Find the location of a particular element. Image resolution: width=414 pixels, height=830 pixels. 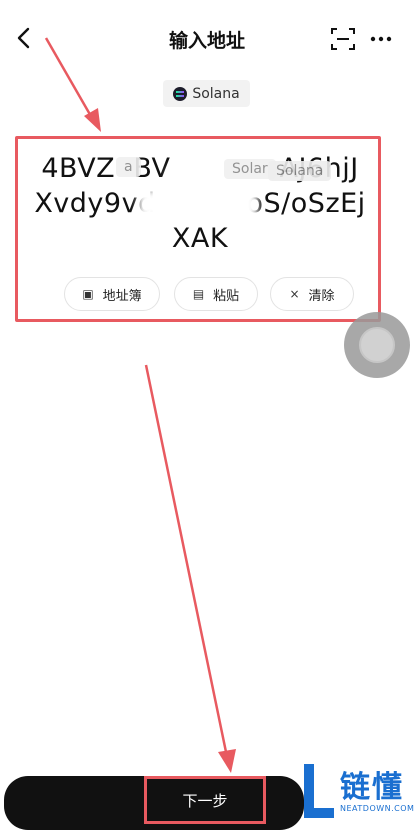

brand-text: 链懂 is located at coordinates (372, 787).